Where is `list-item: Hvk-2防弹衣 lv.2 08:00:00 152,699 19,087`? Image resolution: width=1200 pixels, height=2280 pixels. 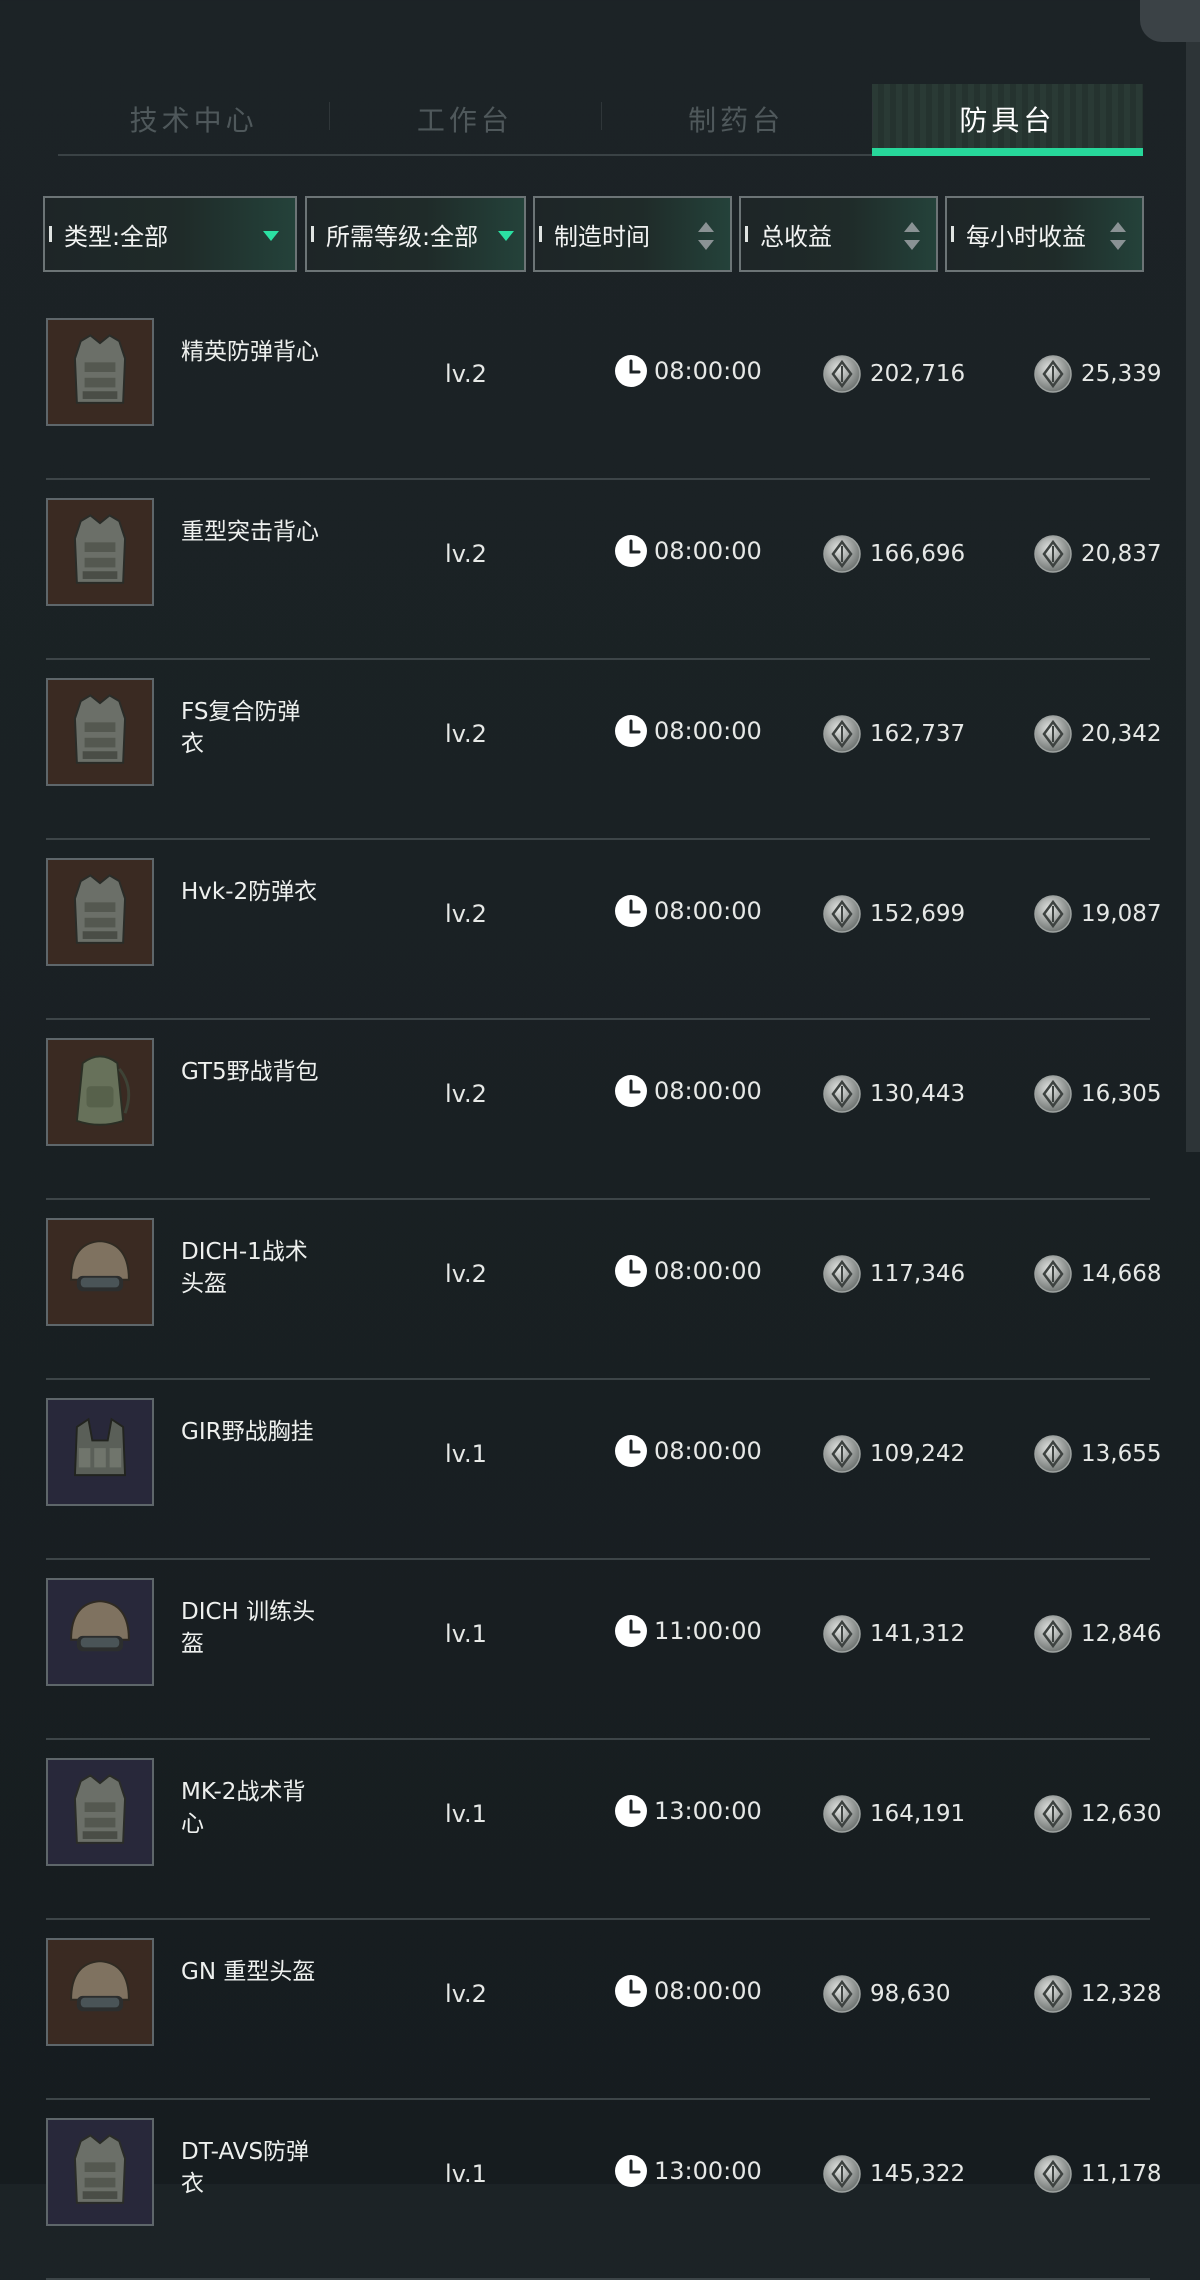 list-item: Hvk-2防弹衣 lv.2 08:00:00 152,699 19,087 is located at coordinates (603, 930).